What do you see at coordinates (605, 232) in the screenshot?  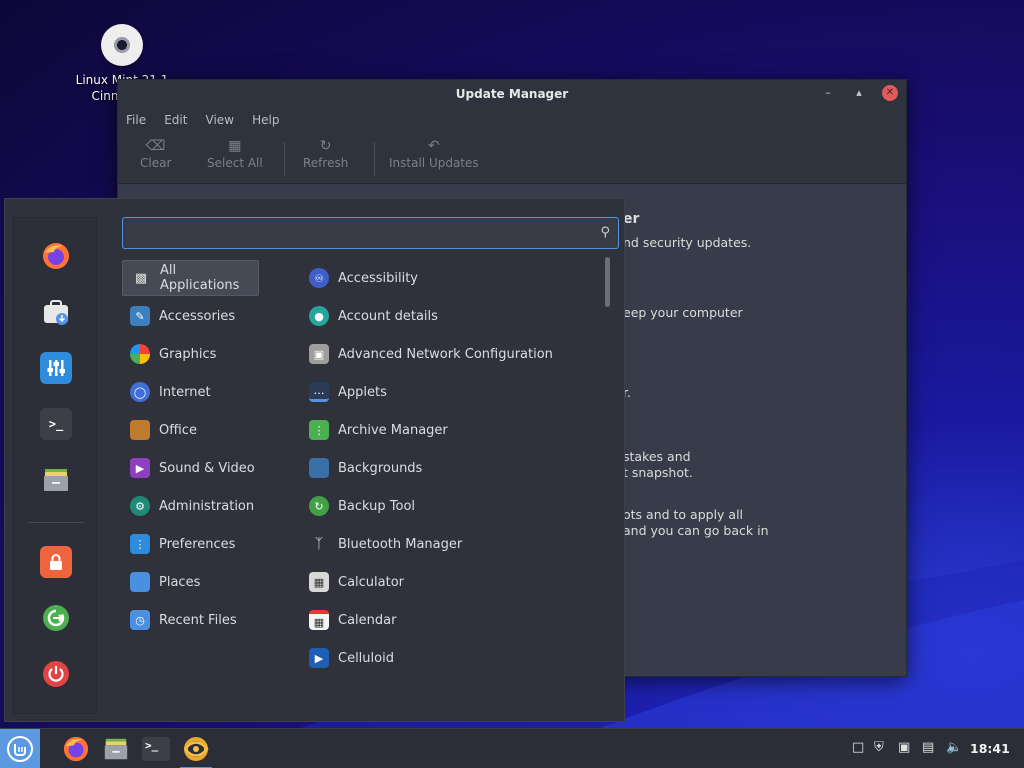 I see `search-icon: ⚲` at bounding box center [605, 232].